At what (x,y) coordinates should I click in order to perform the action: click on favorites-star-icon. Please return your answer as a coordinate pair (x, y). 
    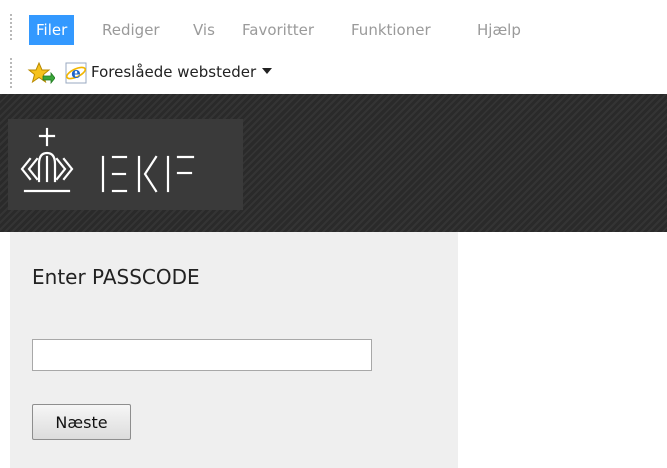
    Looking at the image, I should click on (41, 74).